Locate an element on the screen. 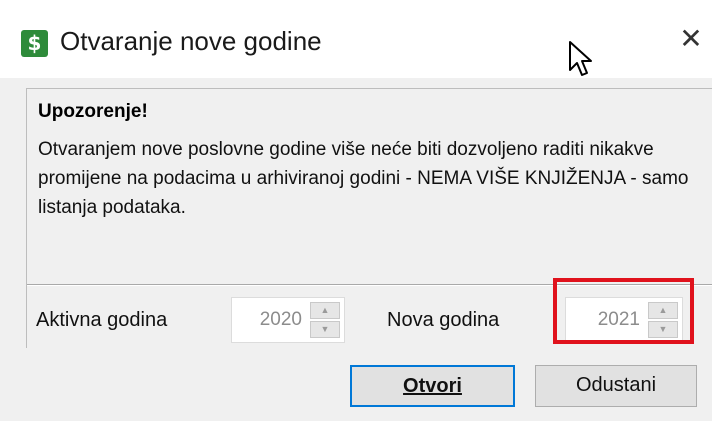  highlight-box is located at coordinates (623, 311).